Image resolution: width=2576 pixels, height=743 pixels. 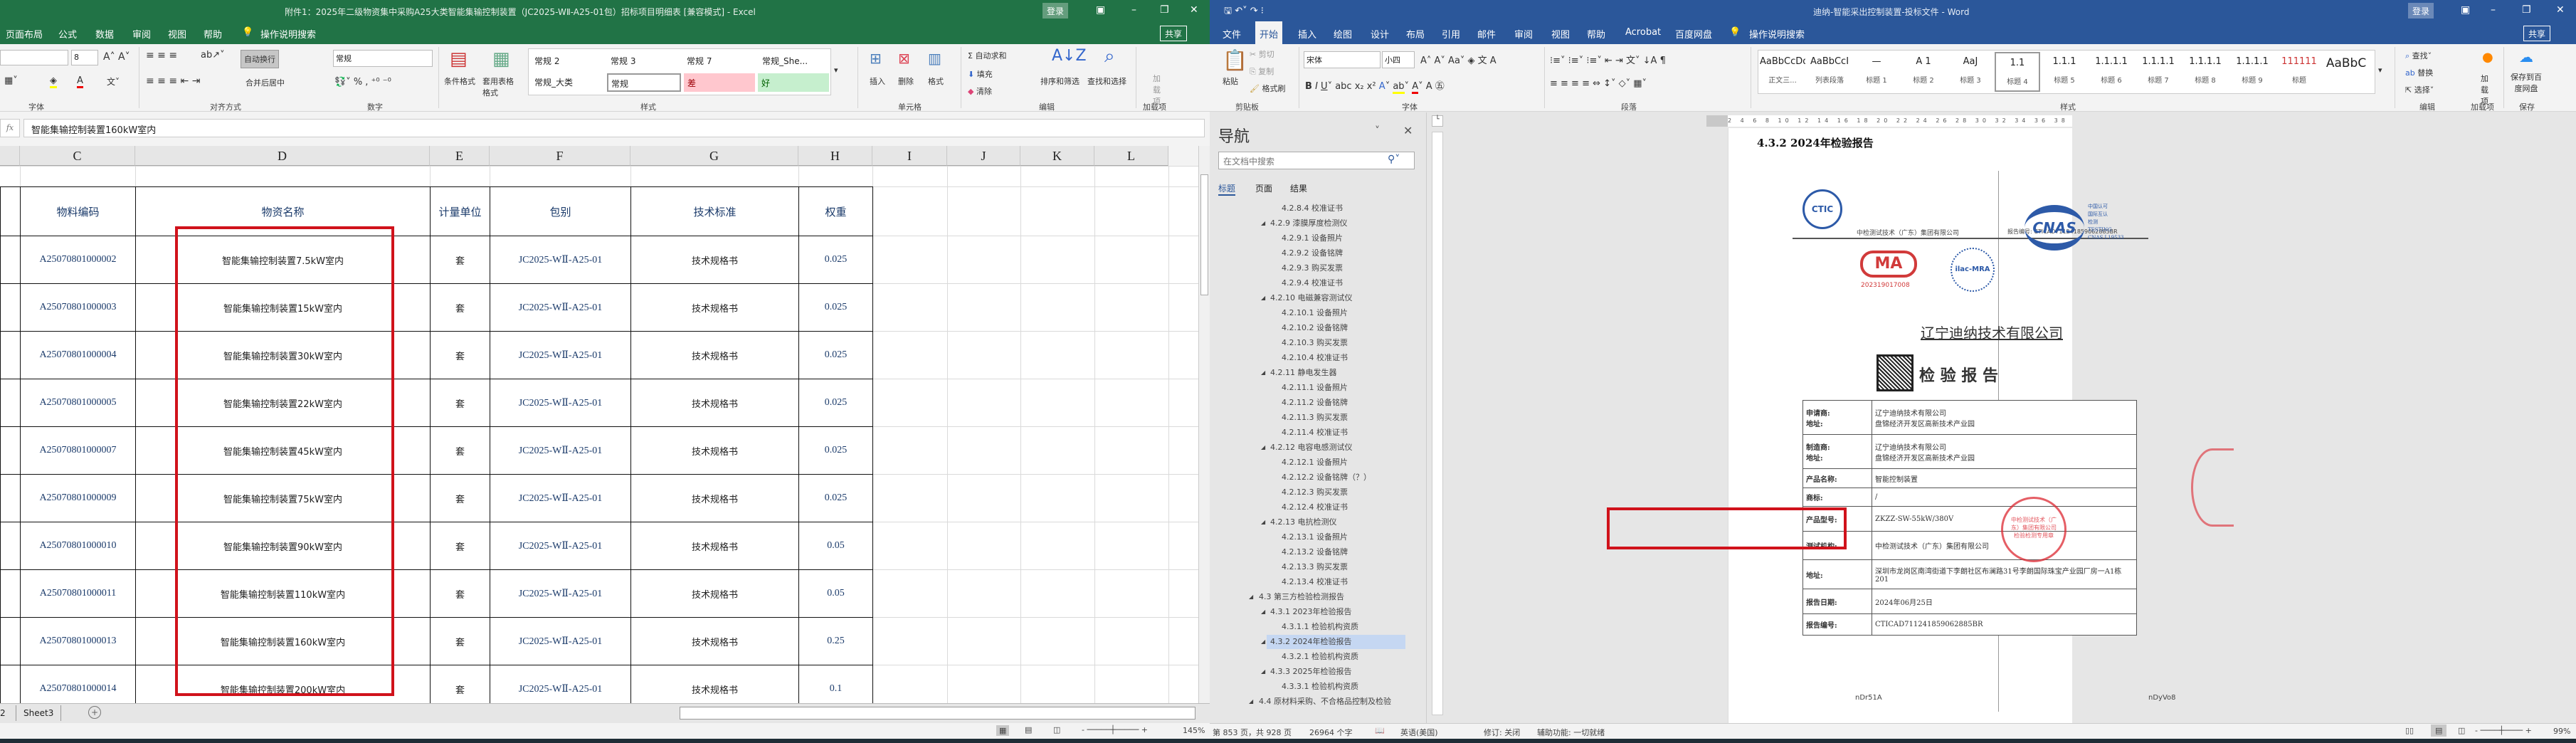 What do you see at coordinates (2419, 89) in the screenshot?
I see `select-button: ⇱ 选择˅` at bounding box center [2419, 89].